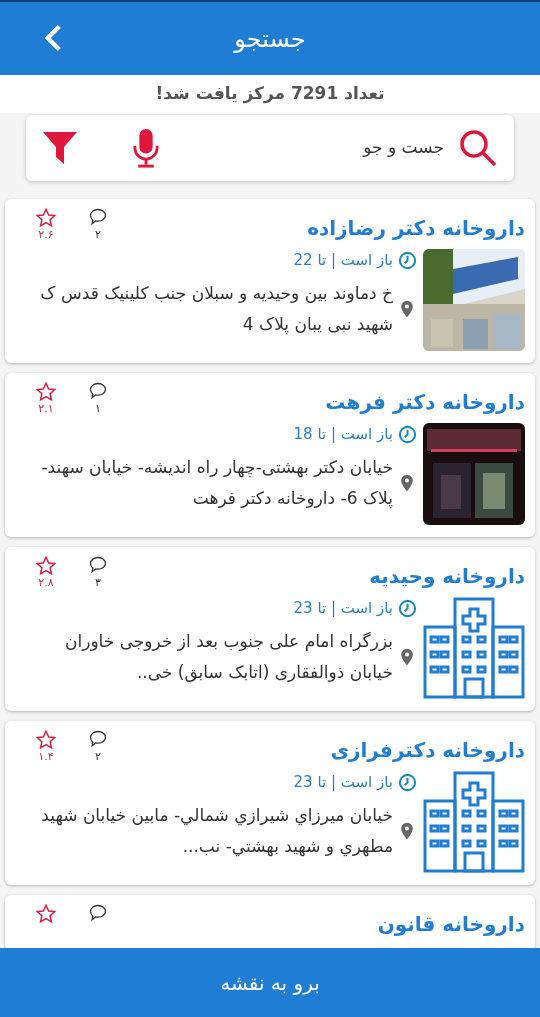 The width and height of the screenshot is (540, 1017). What do you see at coordinates (451, 924) in the screenshot?
I see `pharmacy-title: داروخانه قانون` at bounding box center [451, 924].